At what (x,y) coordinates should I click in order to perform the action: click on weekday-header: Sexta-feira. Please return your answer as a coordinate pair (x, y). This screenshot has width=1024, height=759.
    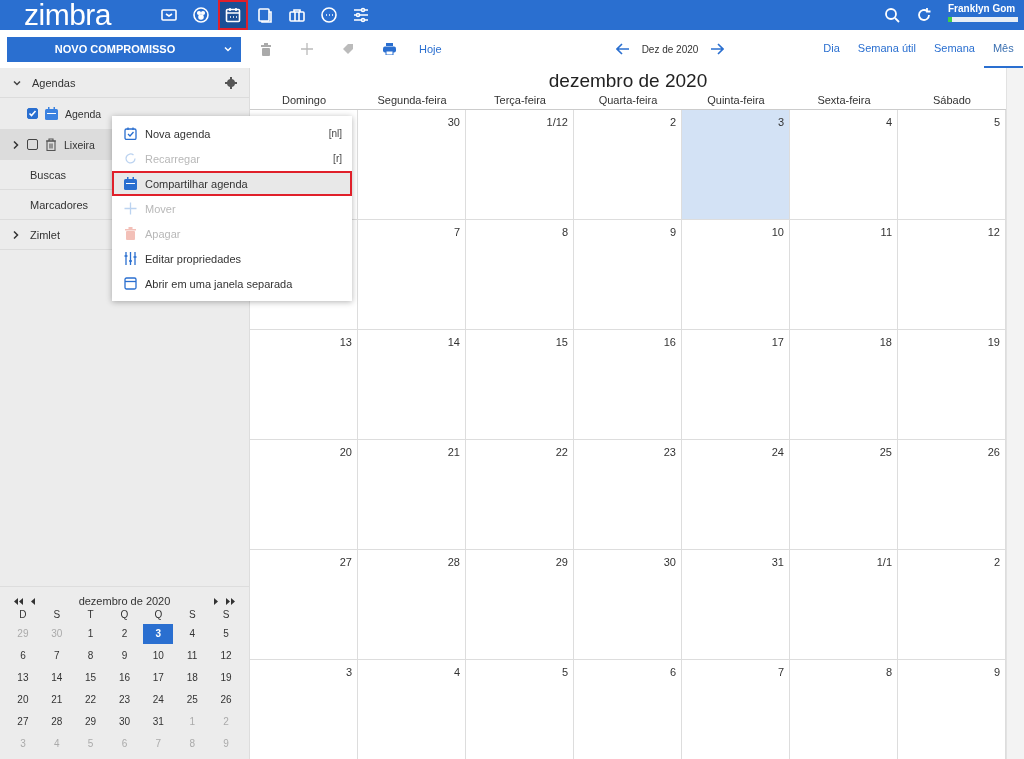
    Looking at the image, I should click on (844, 100).